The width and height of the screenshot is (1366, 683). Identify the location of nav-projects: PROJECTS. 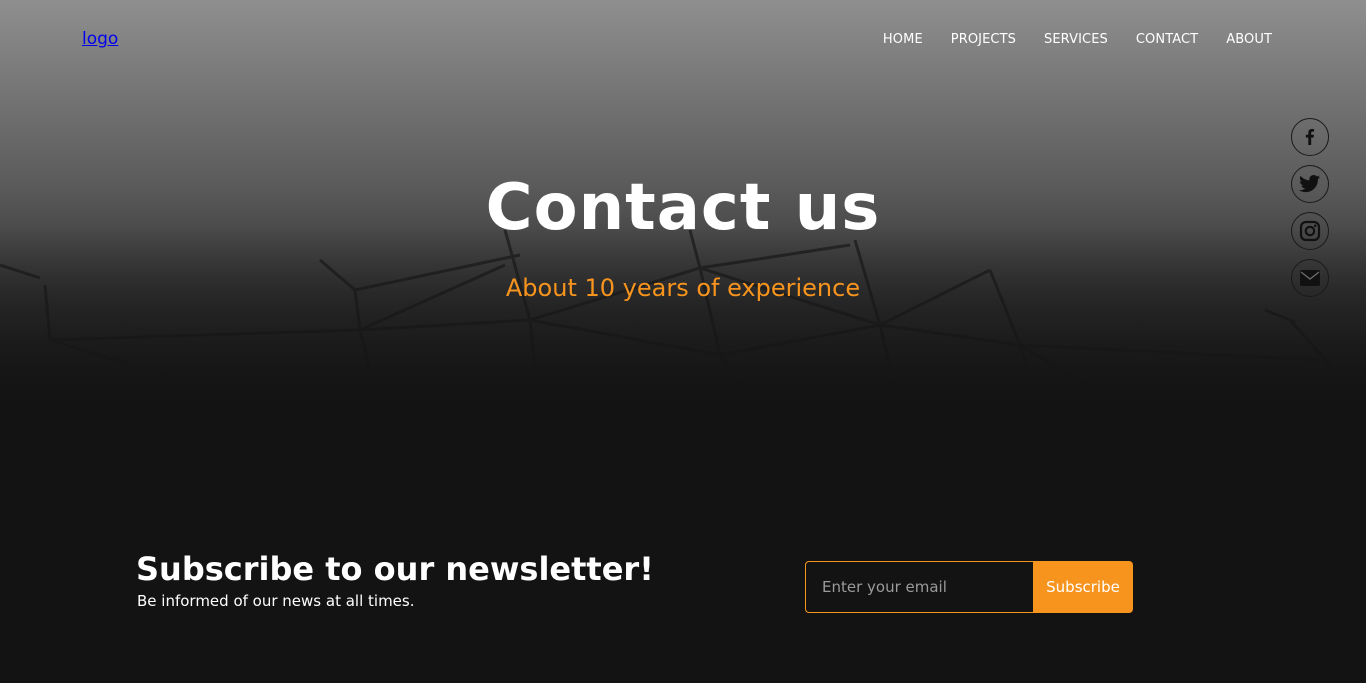
(983, 39).